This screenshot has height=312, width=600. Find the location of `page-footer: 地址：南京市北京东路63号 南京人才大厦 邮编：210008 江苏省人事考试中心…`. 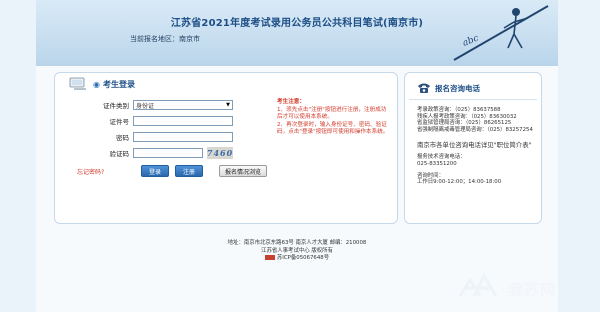

page-footer: 地址：南京市北京东路63号 南京人才大厦 邮编：210008 江苏省人事考试中心… is located at coordinates (297, 251).